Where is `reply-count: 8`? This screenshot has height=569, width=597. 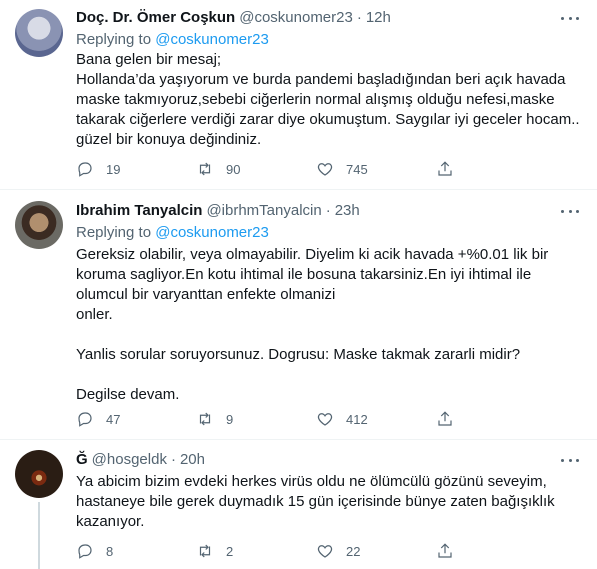 reply-count: 8 is located at coordinates (110, 551).